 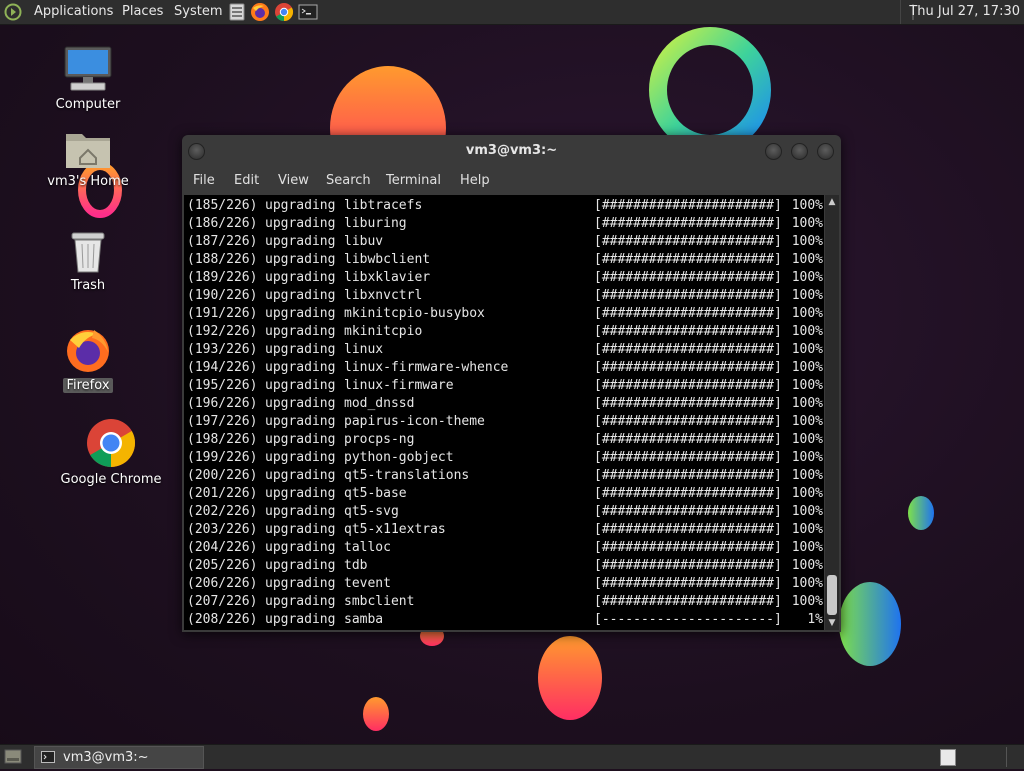 What do you see at coordinates (222, 583) in the screenshot?
I see `line-counter: (206/226)` at bounding box center [222, 583].